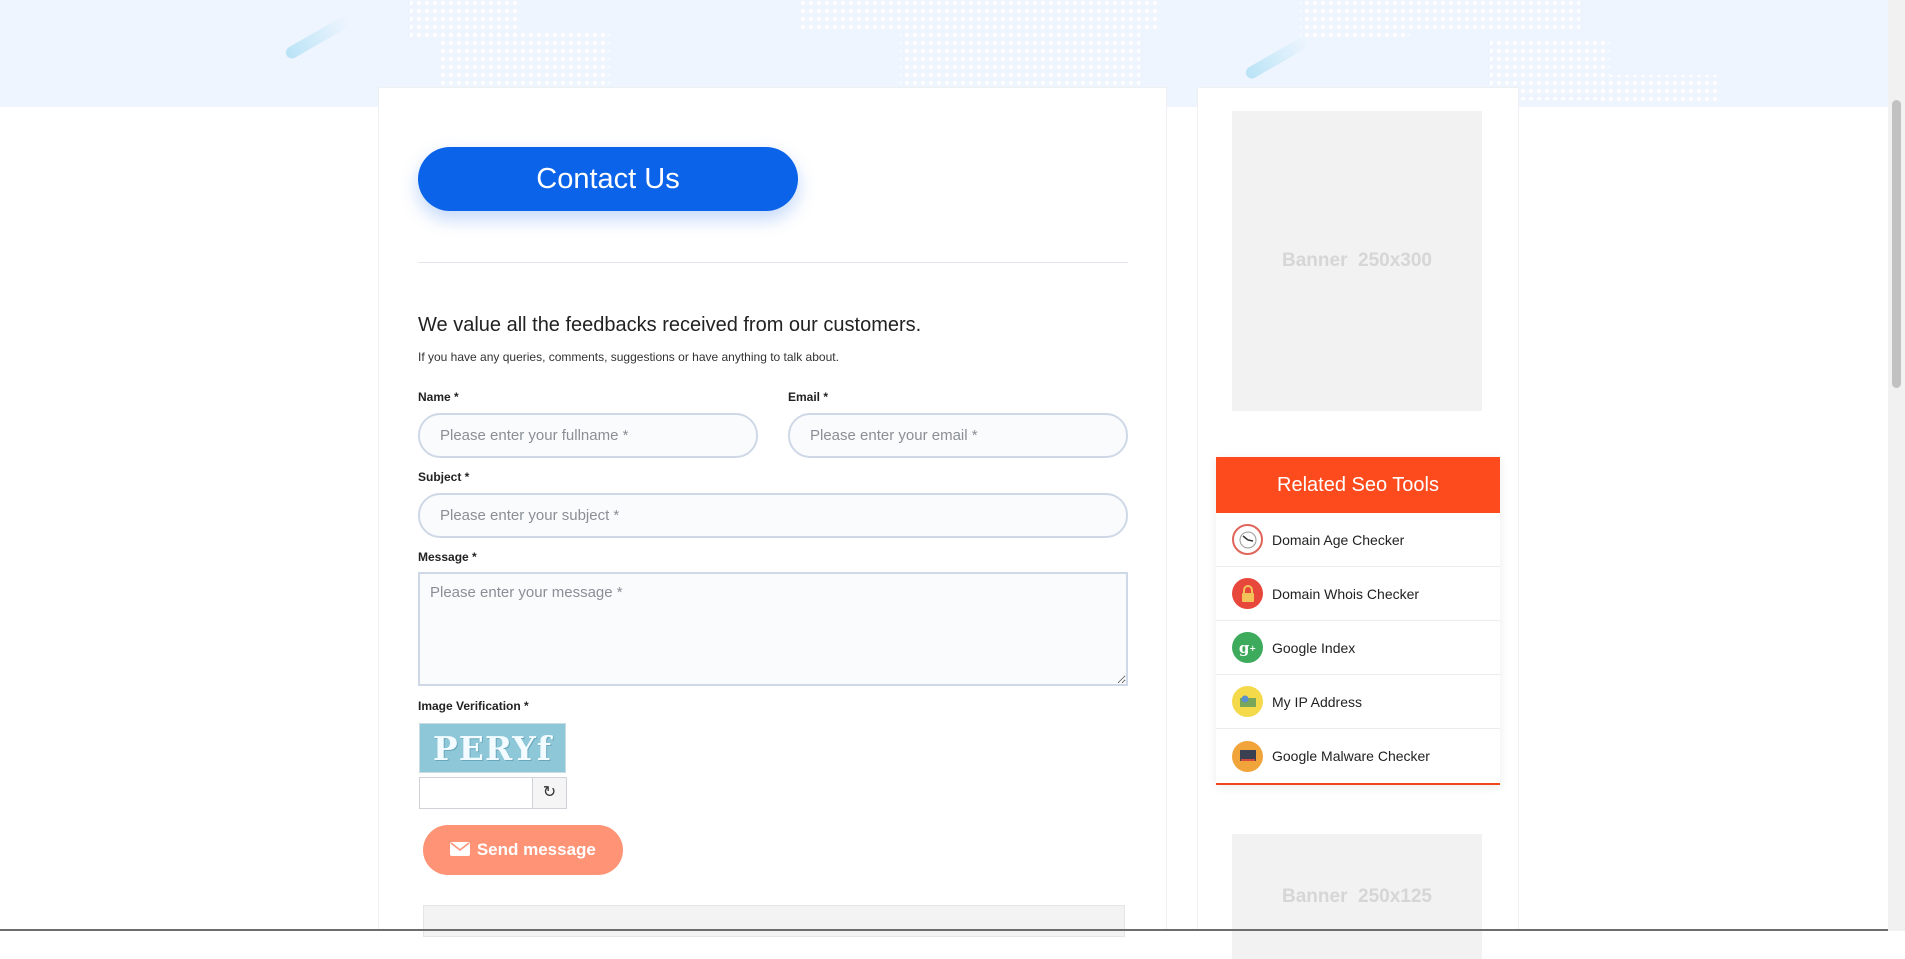 Image resolution: width=1905 pixels, height=959 pixels. What do you see at coordinates (1896, 244) in the screenshot?
I see `scrollbar-thumb` at bounding box center [1896, 244].